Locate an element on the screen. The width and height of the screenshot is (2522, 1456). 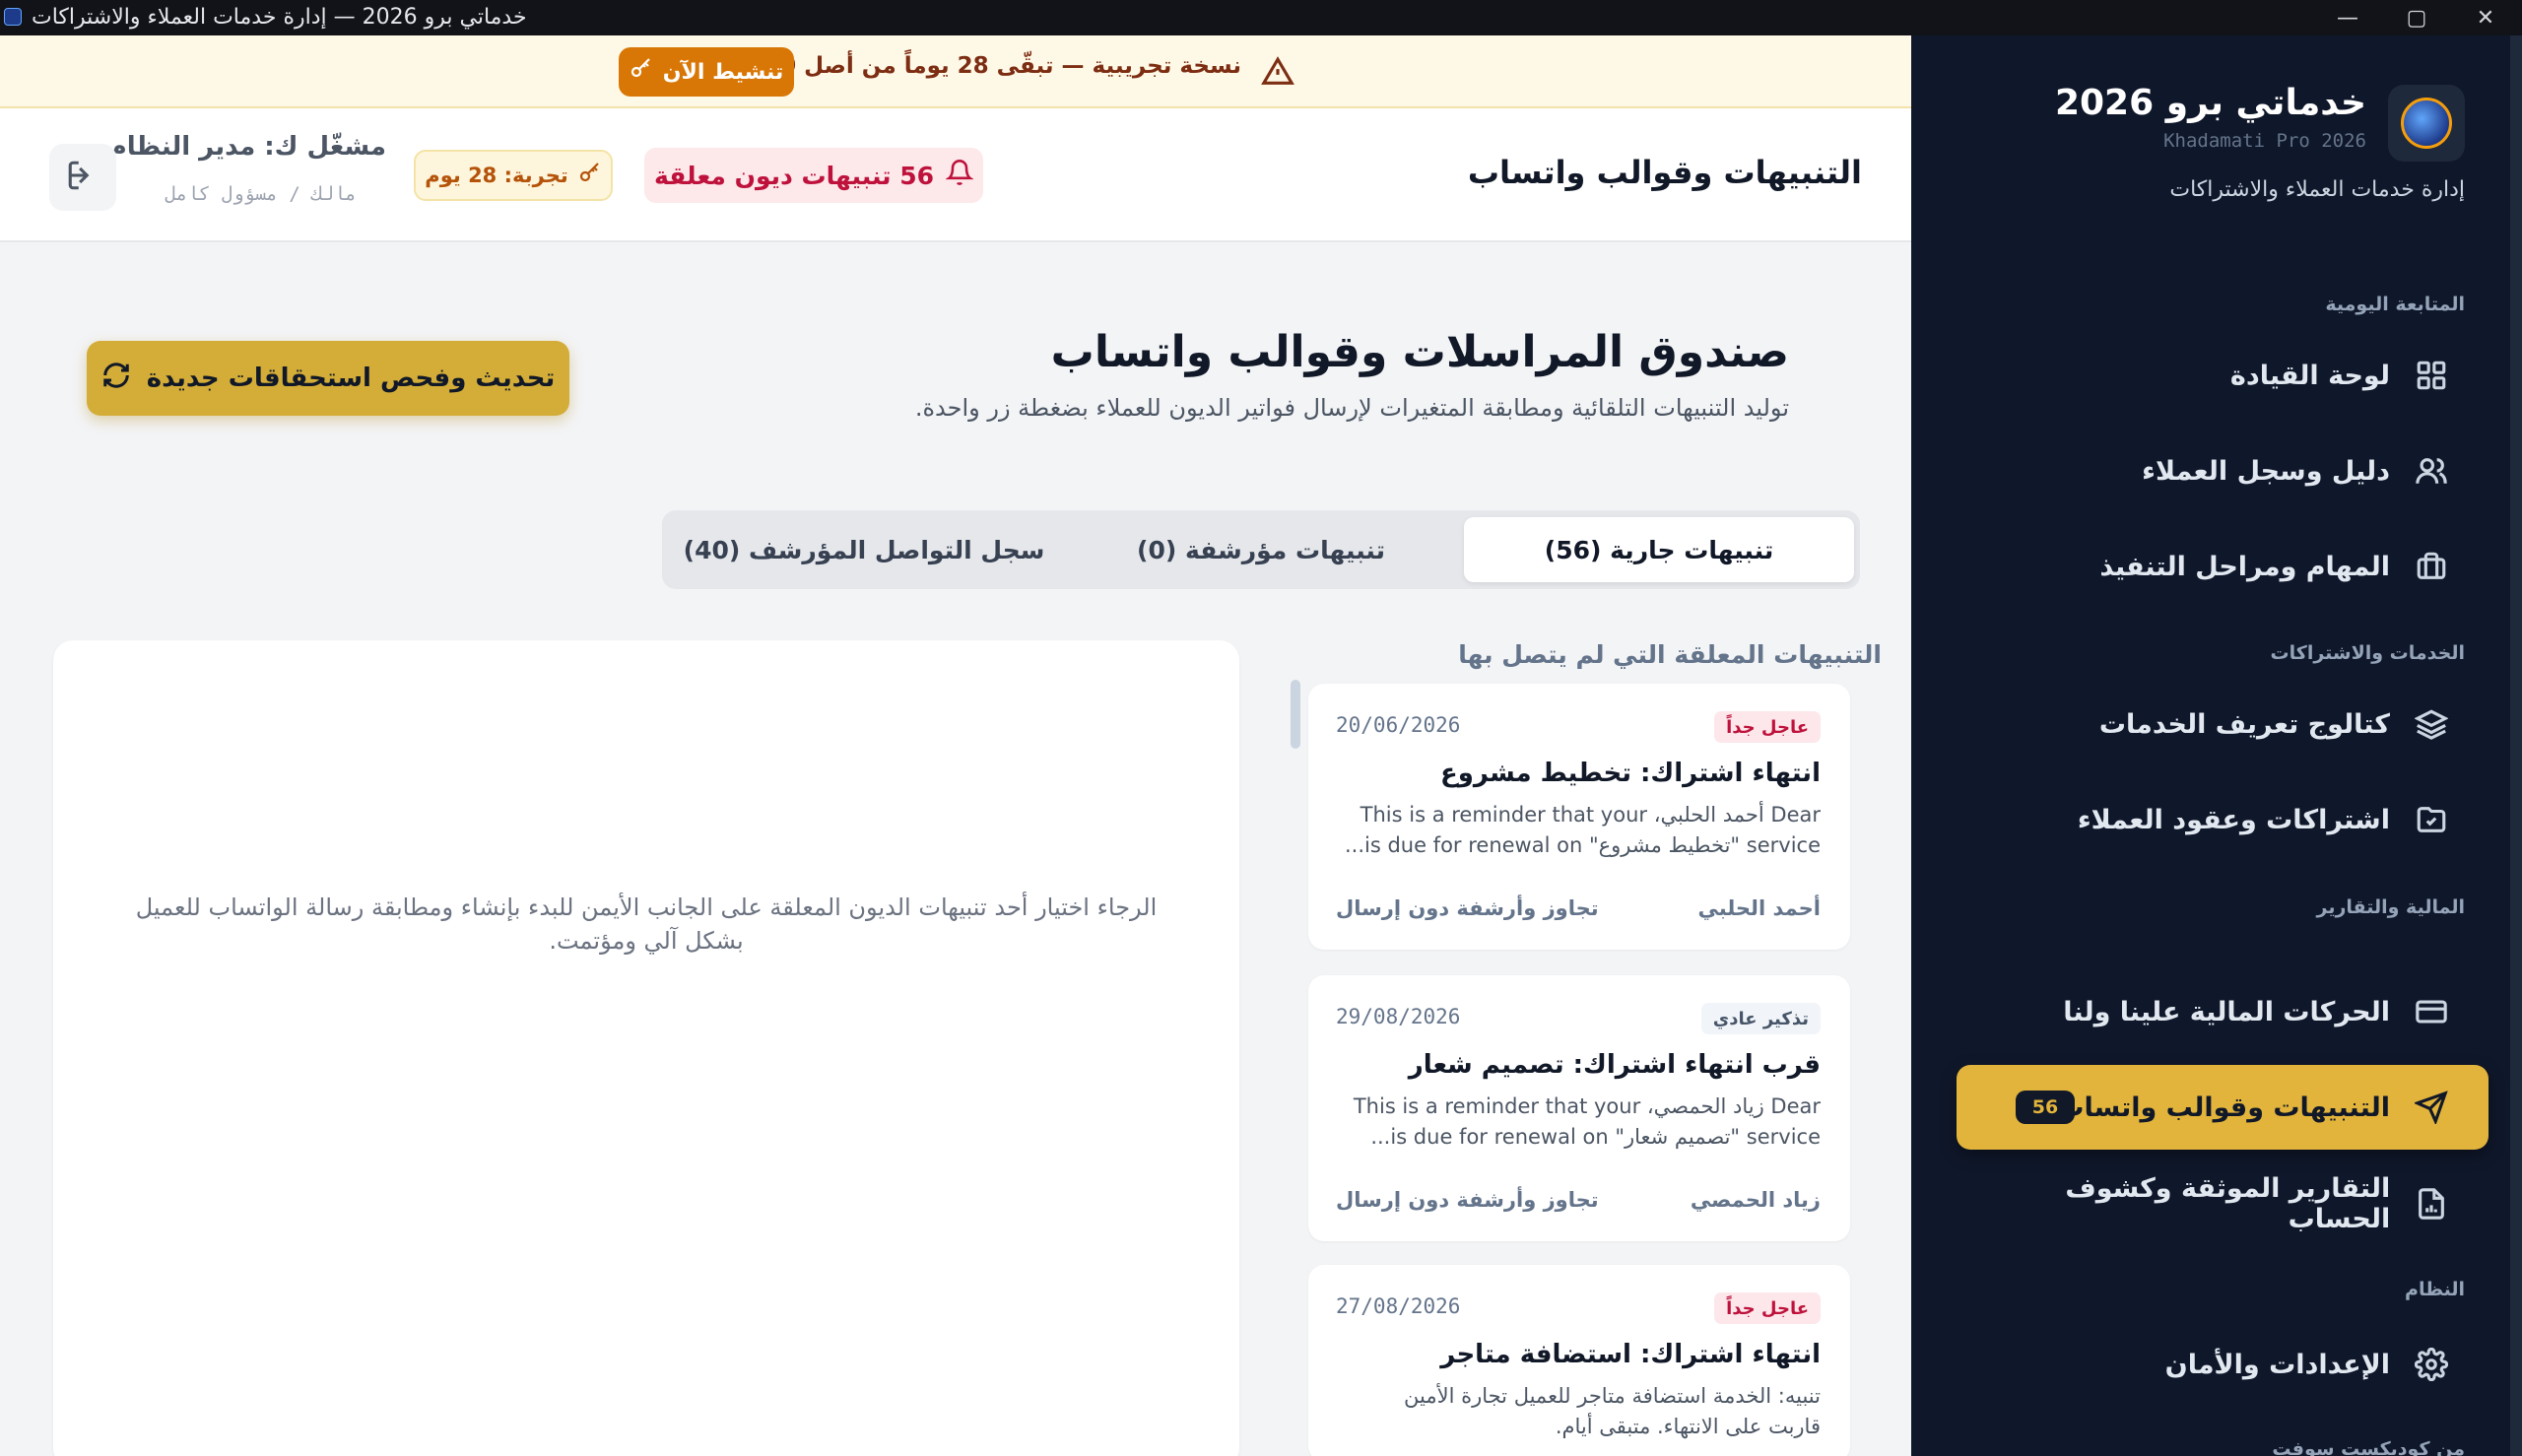
sidebar-item-reports: التقارير الموثقة وكشوف الحساب is located at coordinates (2223, 1203).